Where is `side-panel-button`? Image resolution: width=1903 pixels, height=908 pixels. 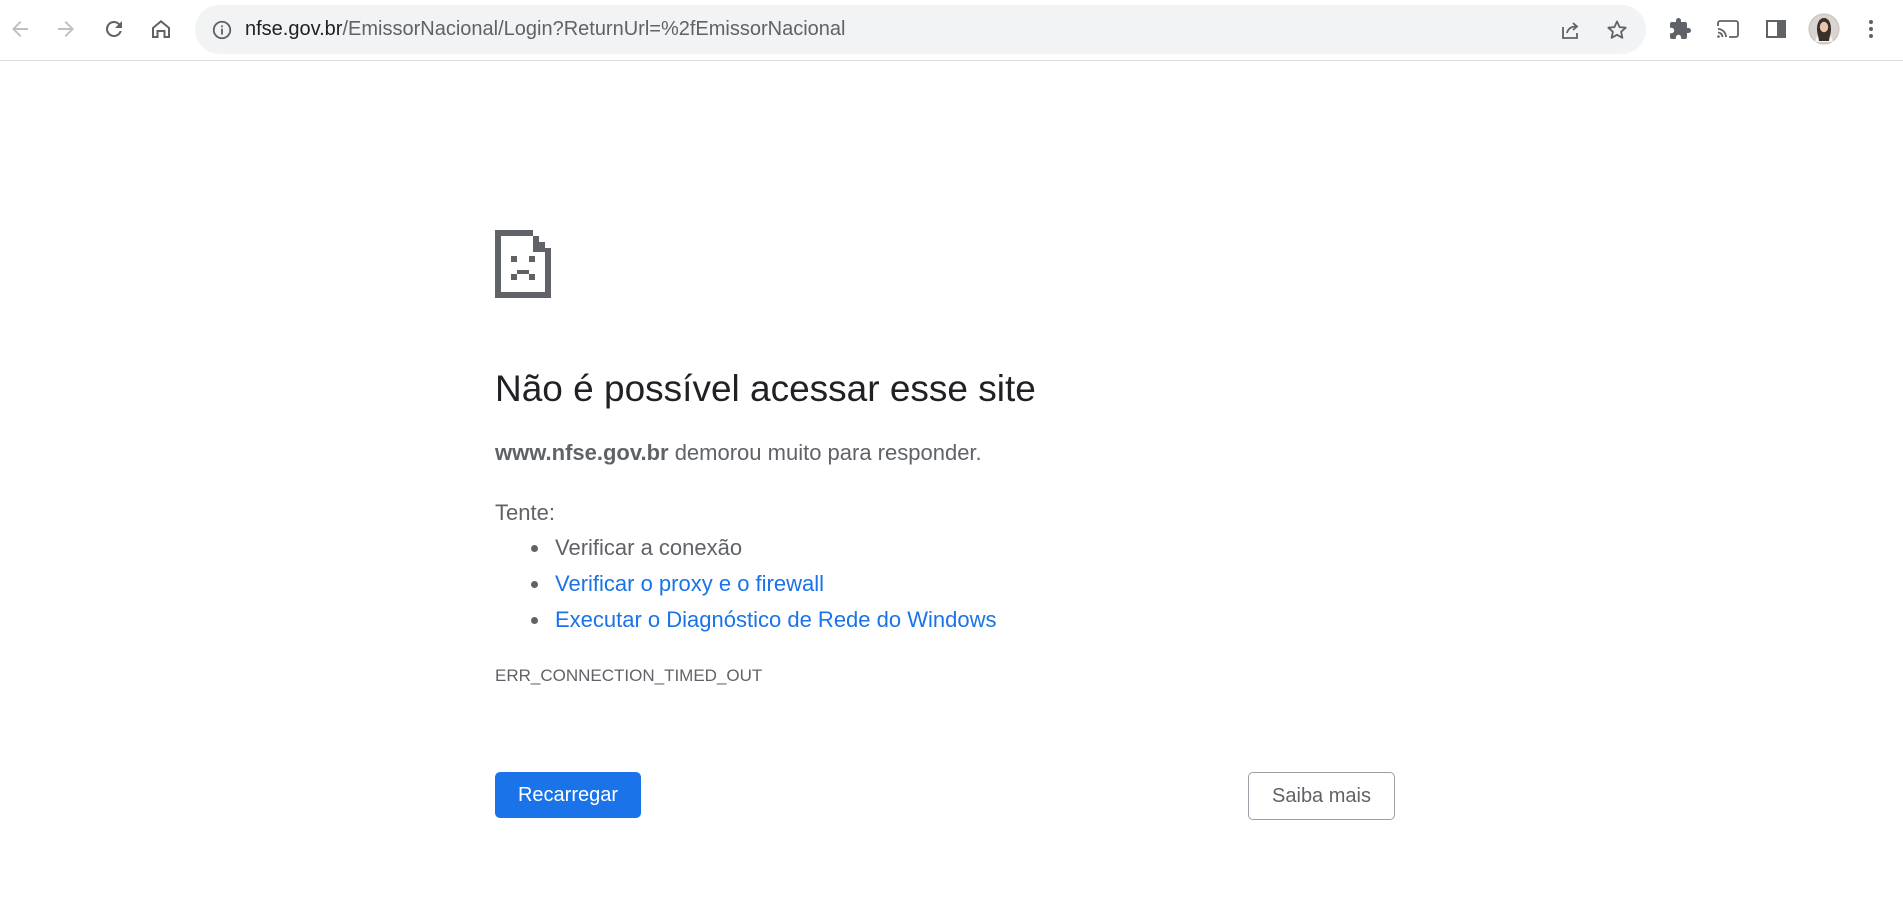 side-panel-button is located at coordinates (1776, 29).